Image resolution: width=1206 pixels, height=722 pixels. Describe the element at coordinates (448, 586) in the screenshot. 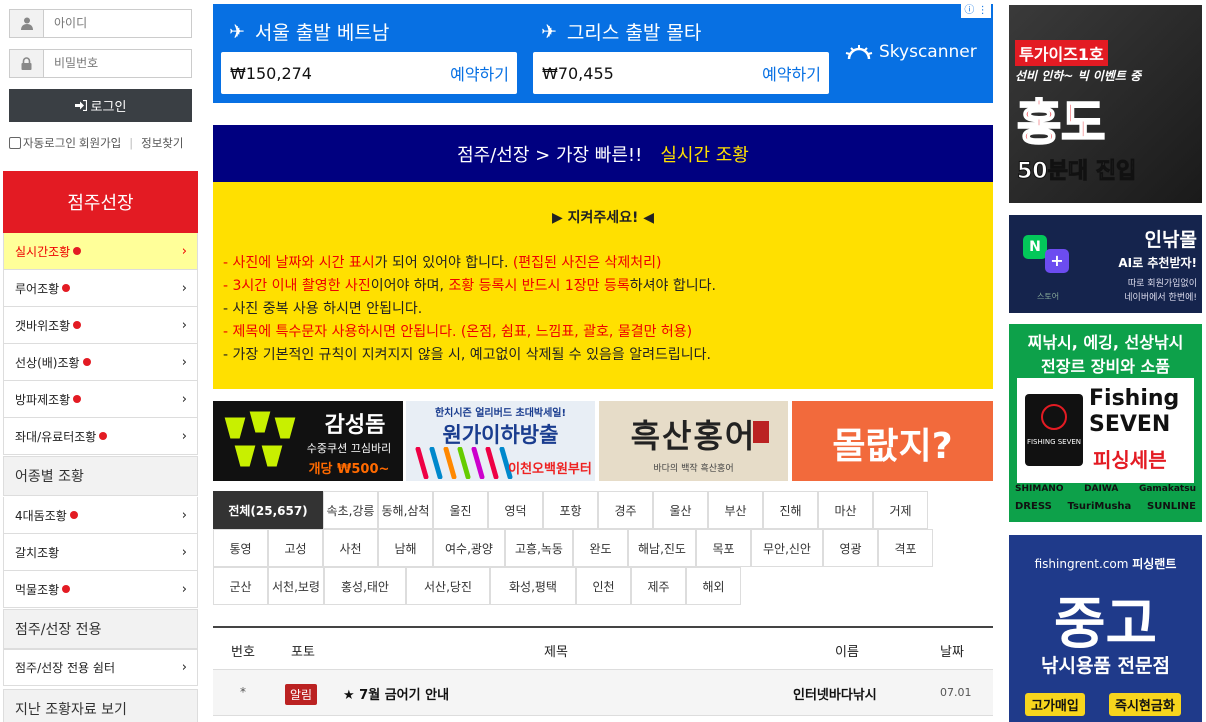

I see `tab-region: 서산,당진` at that location.